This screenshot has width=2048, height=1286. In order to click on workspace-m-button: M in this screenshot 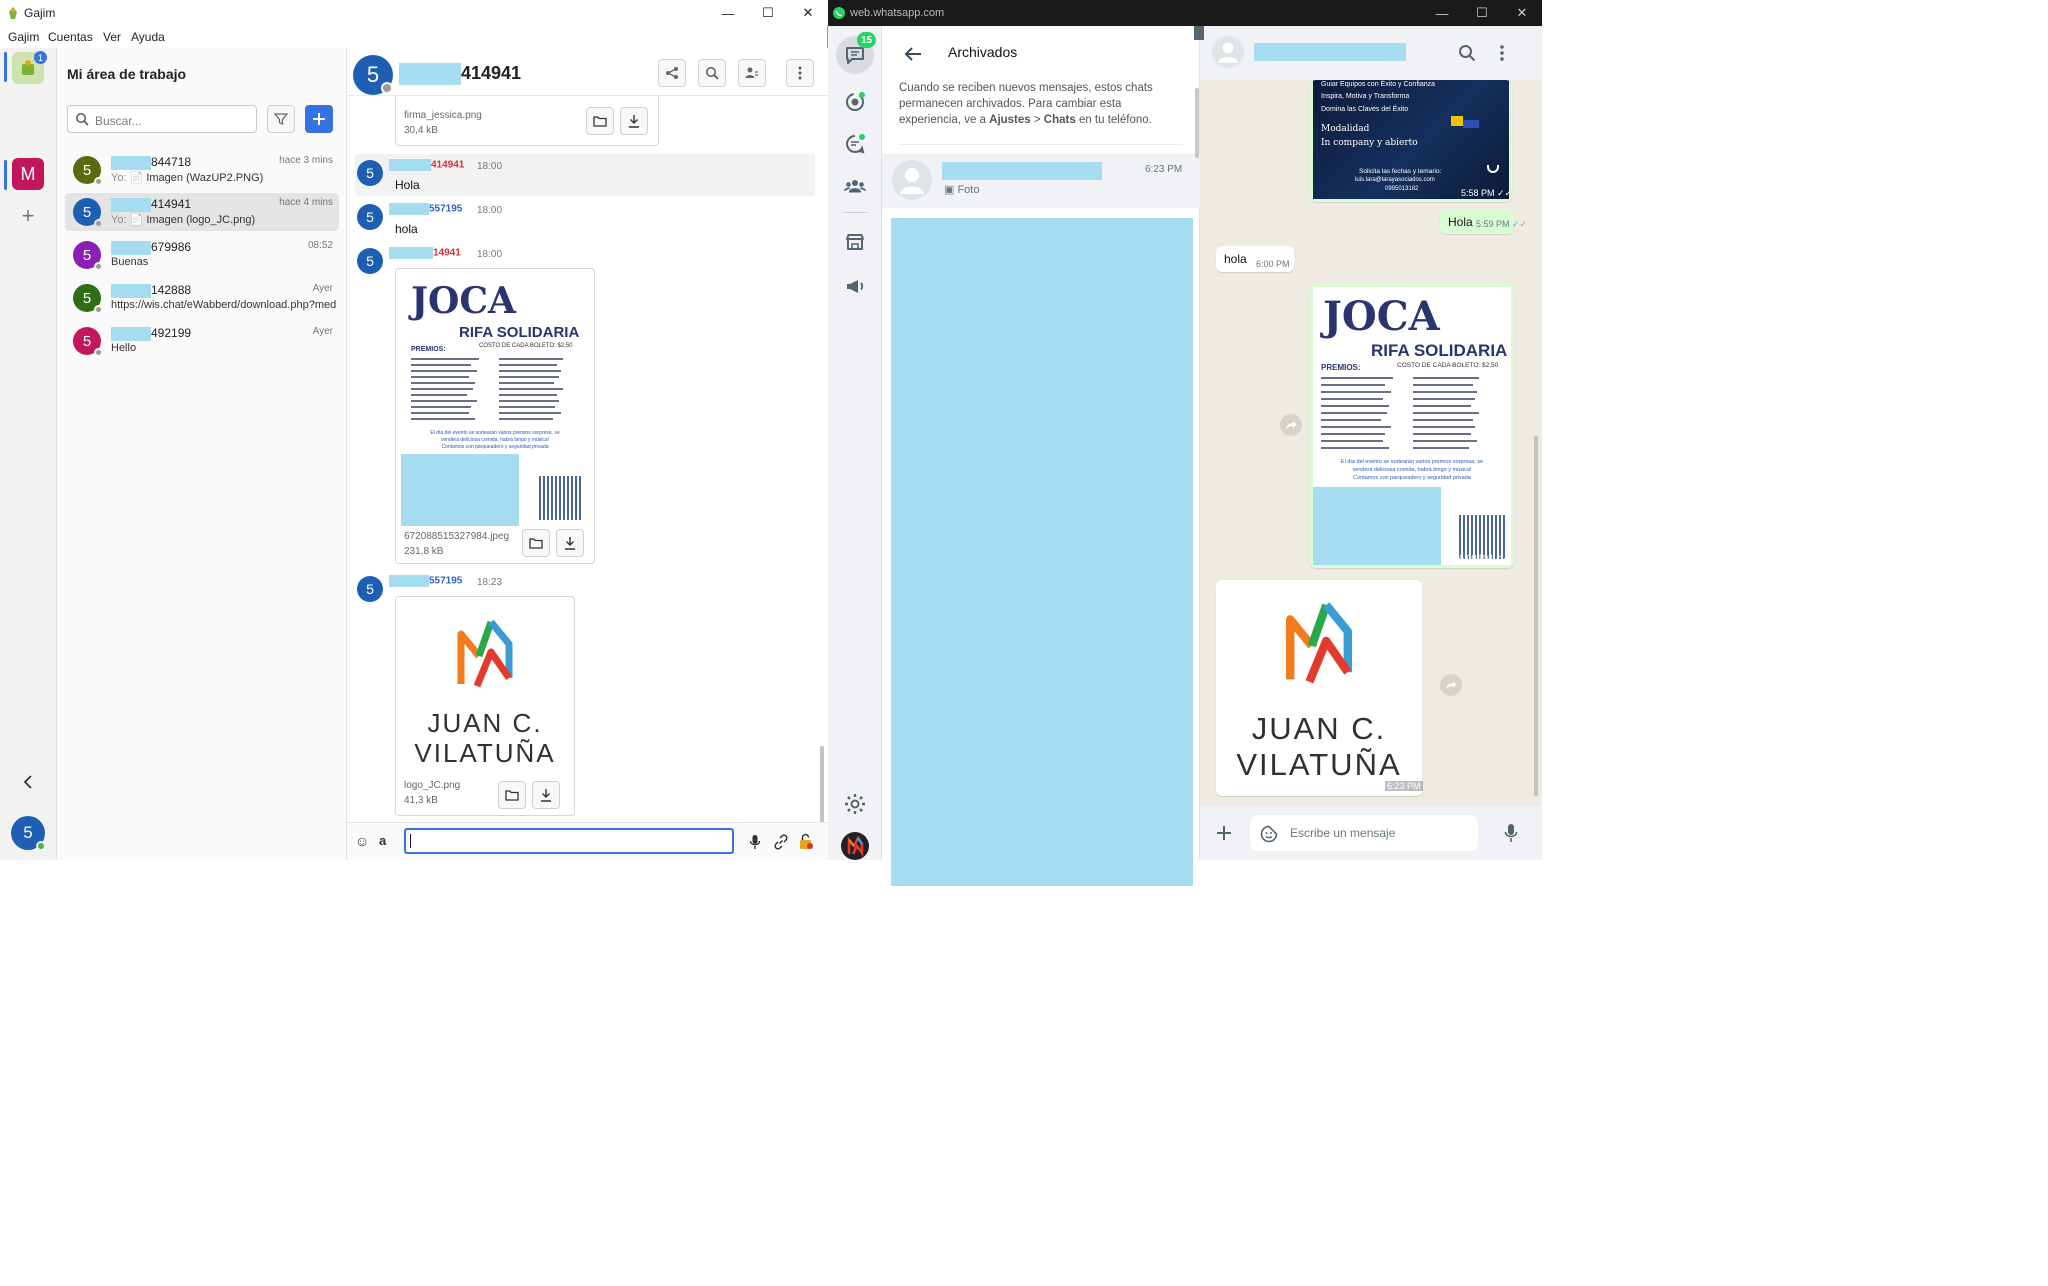, I will do `click(28, 174)`.